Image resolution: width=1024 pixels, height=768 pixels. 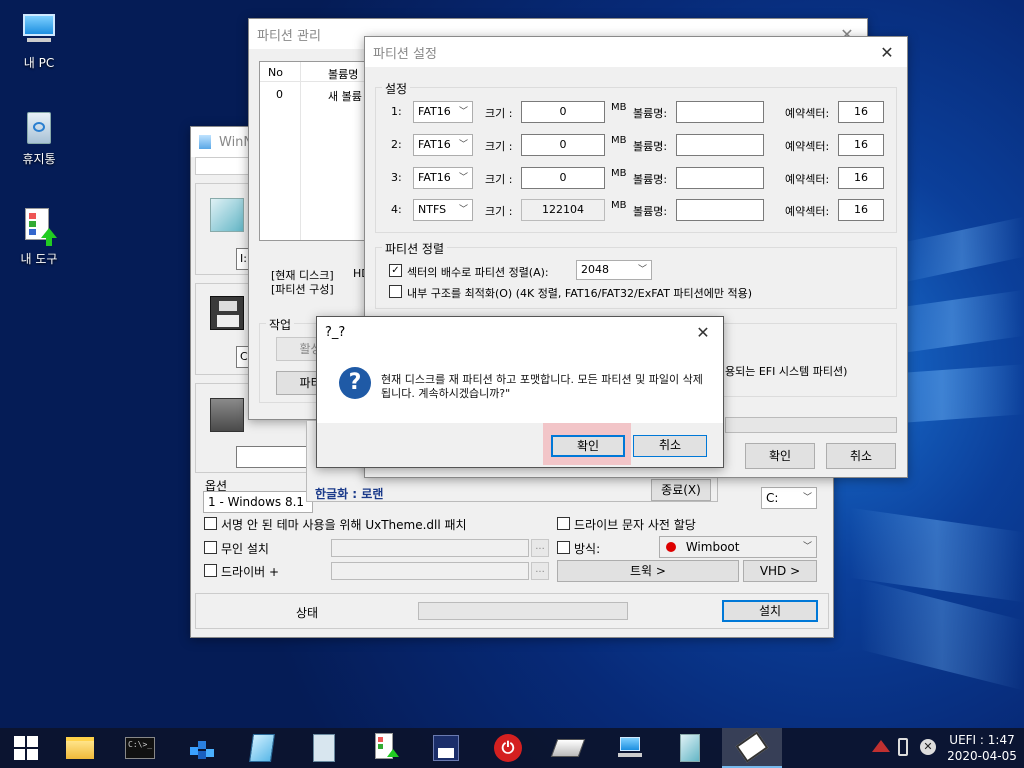 What do you see at coordinates (210, 570) in the screenshot?
I see `driver-checkbox` at bounding box center [210, 570].